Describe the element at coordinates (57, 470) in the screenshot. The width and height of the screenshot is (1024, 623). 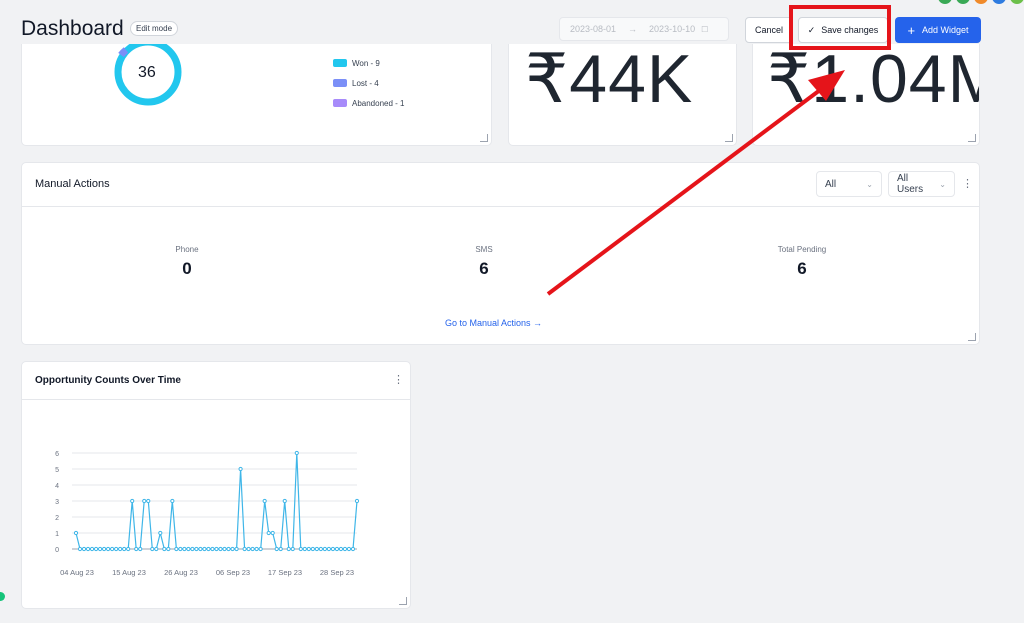
I see `y-tick-label: 5` at that location.